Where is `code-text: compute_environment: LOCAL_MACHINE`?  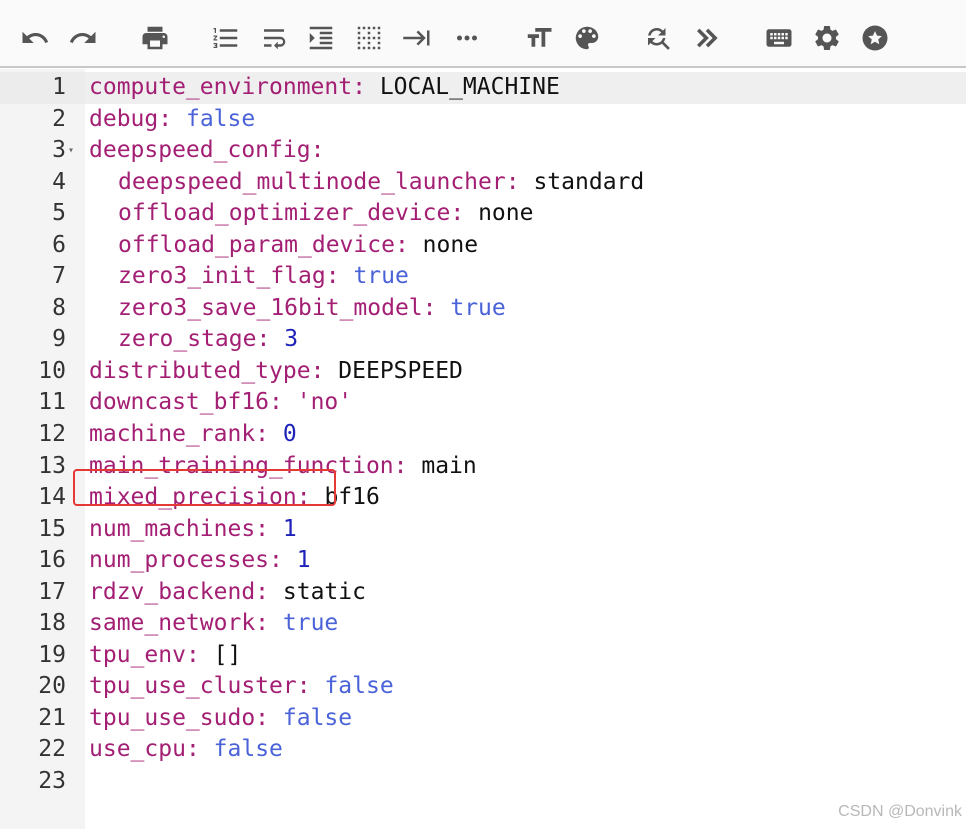 code-text: compute_environment: LOCAL_MACHINE is located at coordinates (324, 87).